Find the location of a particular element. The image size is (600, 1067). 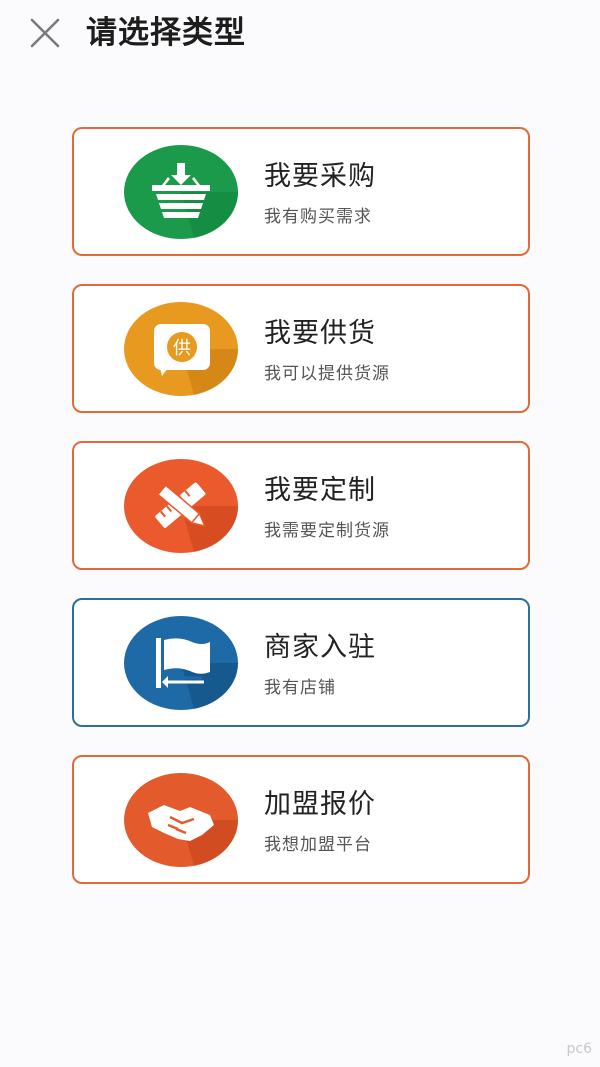

supply-icon-char: 供 is located at coordinates (182, 348).